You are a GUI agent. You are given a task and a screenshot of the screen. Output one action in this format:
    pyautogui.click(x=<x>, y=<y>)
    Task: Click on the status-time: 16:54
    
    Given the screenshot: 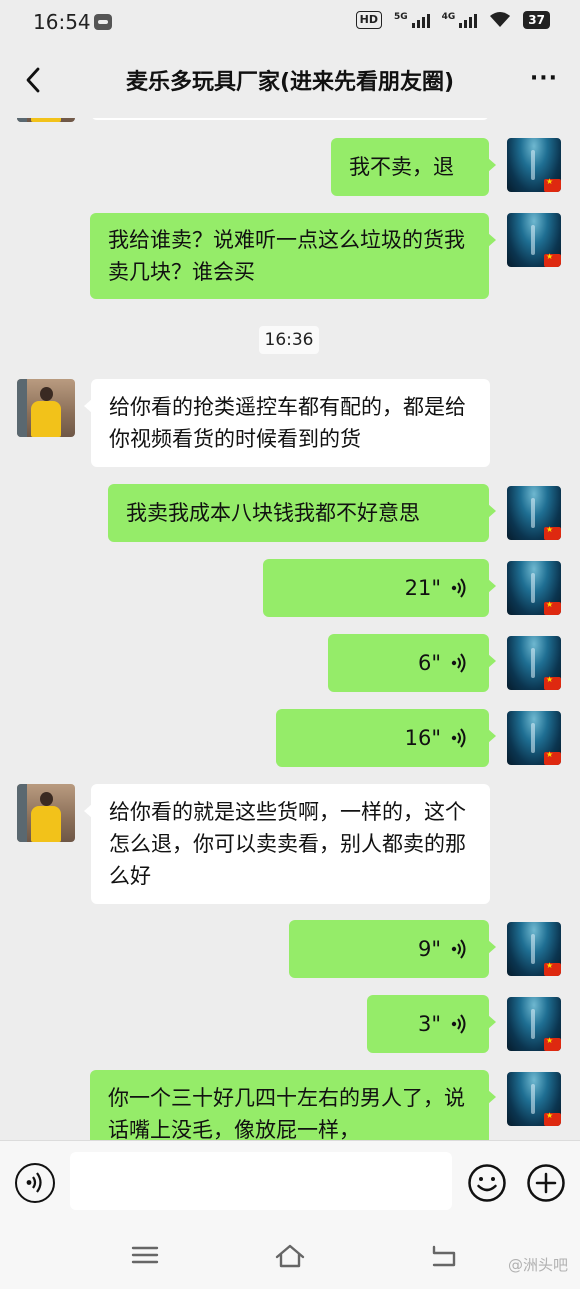 What is the action you would take?
    pyautogui.click(x=62, y=22)
    